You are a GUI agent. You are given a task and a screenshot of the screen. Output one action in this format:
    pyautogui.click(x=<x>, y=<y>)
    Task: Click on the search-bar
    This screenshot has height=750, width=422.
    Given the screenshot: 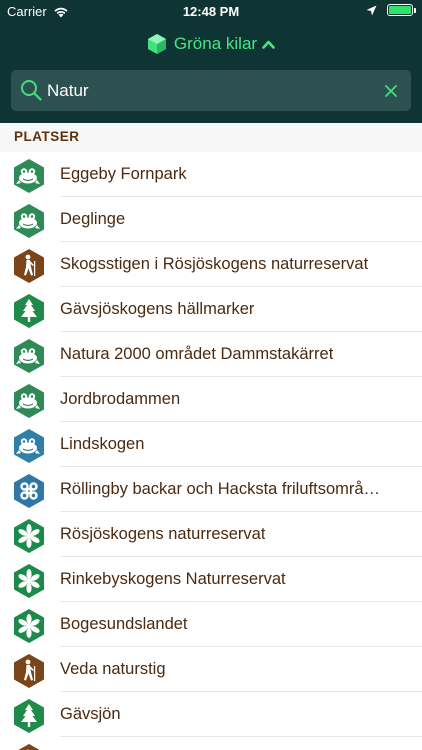 What is the action you would take?
    pyautogui.click(x=211, y=90)
    